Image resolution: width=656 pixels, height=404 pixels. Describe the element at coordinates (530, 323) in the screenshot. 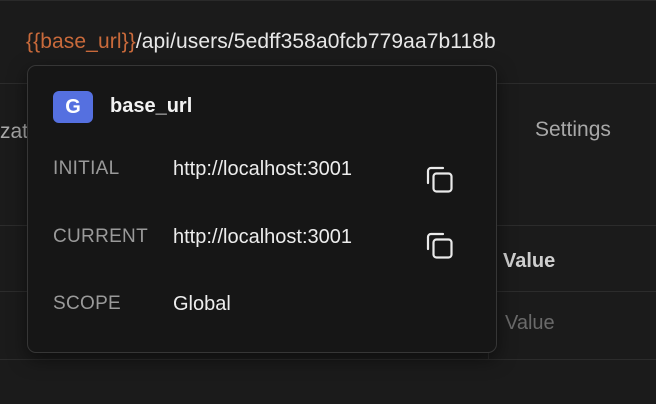

I see `value-input: Value` at that location.